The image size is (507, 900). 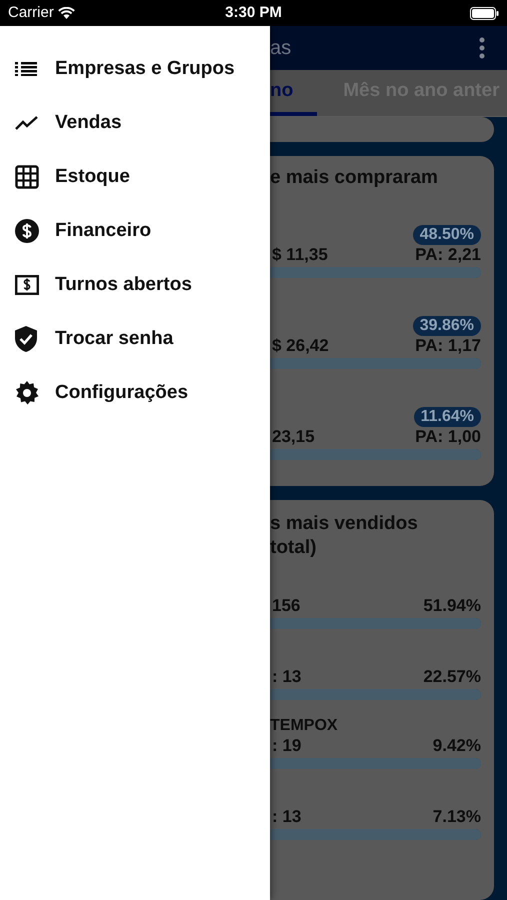 What do you see at coordinates (27, 123) in the screenshot?
I see `trend-line-icon` at bounding box center [27, 123].